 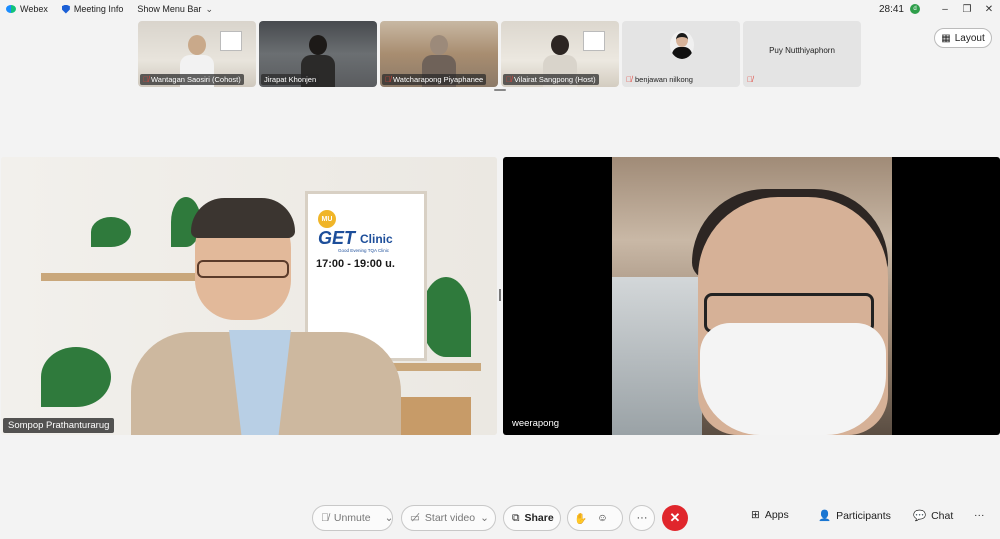 What do you see at coordinates (197, 54) in the screenshot?
I see `participant-thumbnail: 🎙̸ Wantagan Saosiri (Cohost)` at bounding box center [197, 54].